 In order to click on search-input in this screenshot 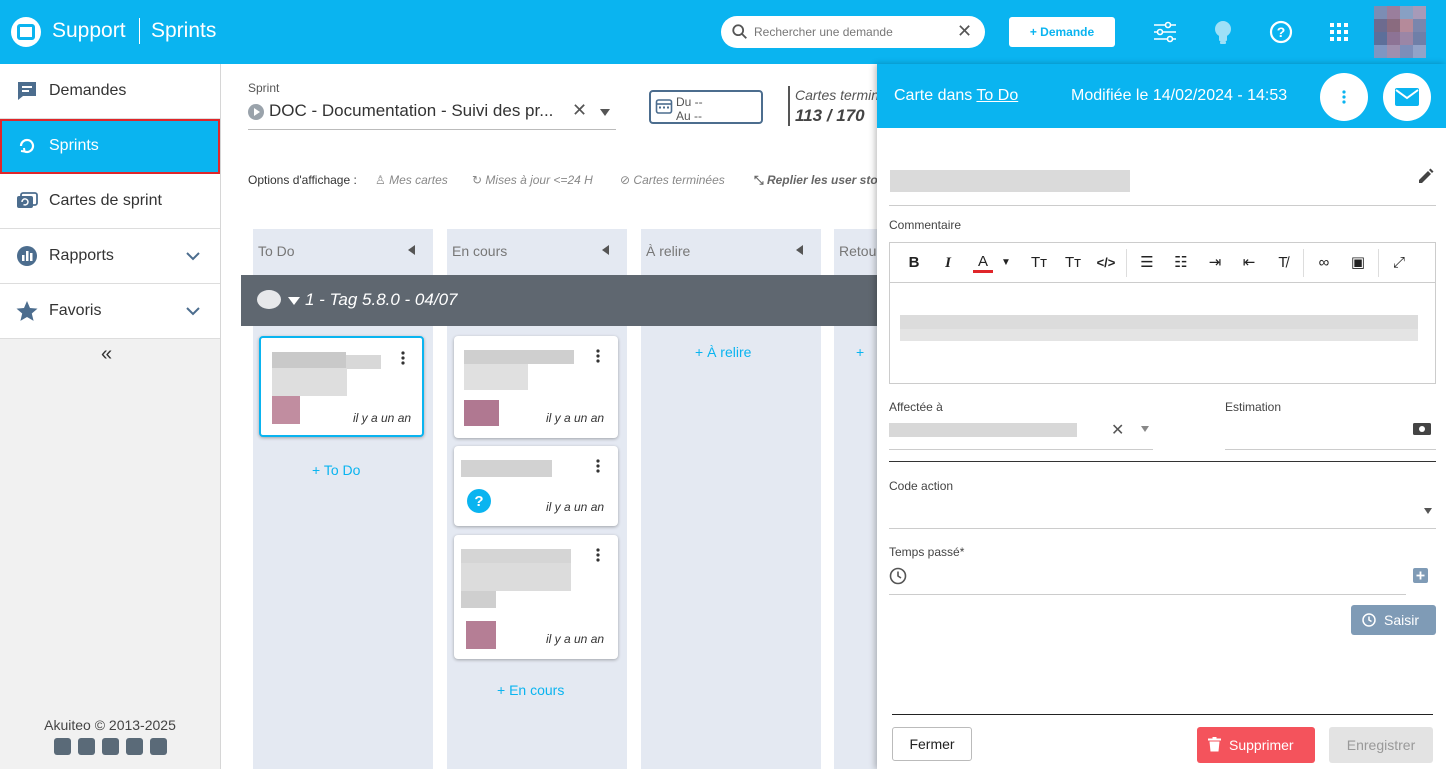, I will do `click(854, 32)`.